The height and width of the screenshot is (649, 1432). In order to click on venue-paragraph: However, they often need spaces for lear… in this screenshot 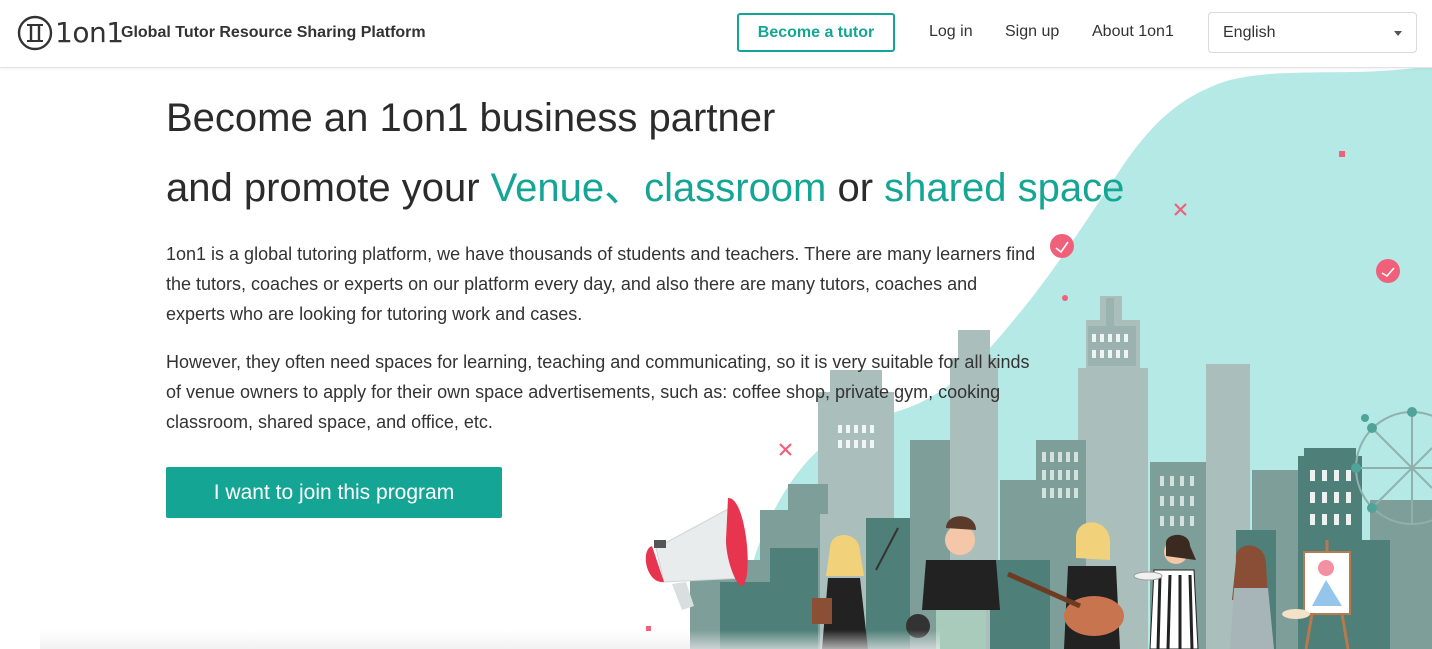, I will do `click(598, 392)`.